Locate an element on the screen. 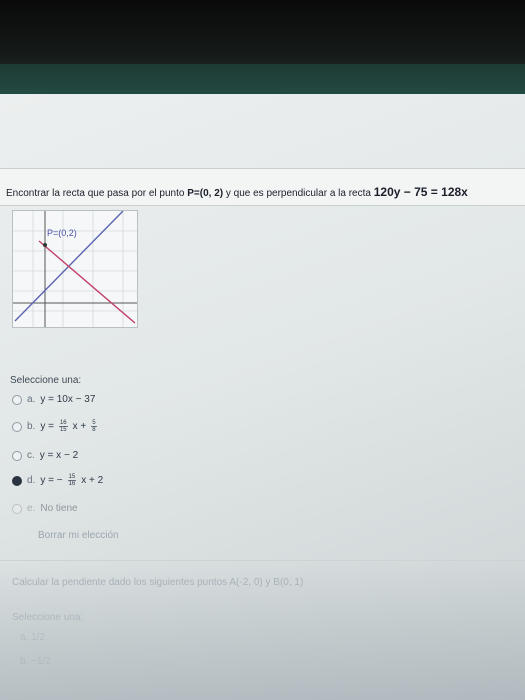 The image size is (525, 700). option-a: a. y = 10x − 37 is located at coordinates (53, 399).